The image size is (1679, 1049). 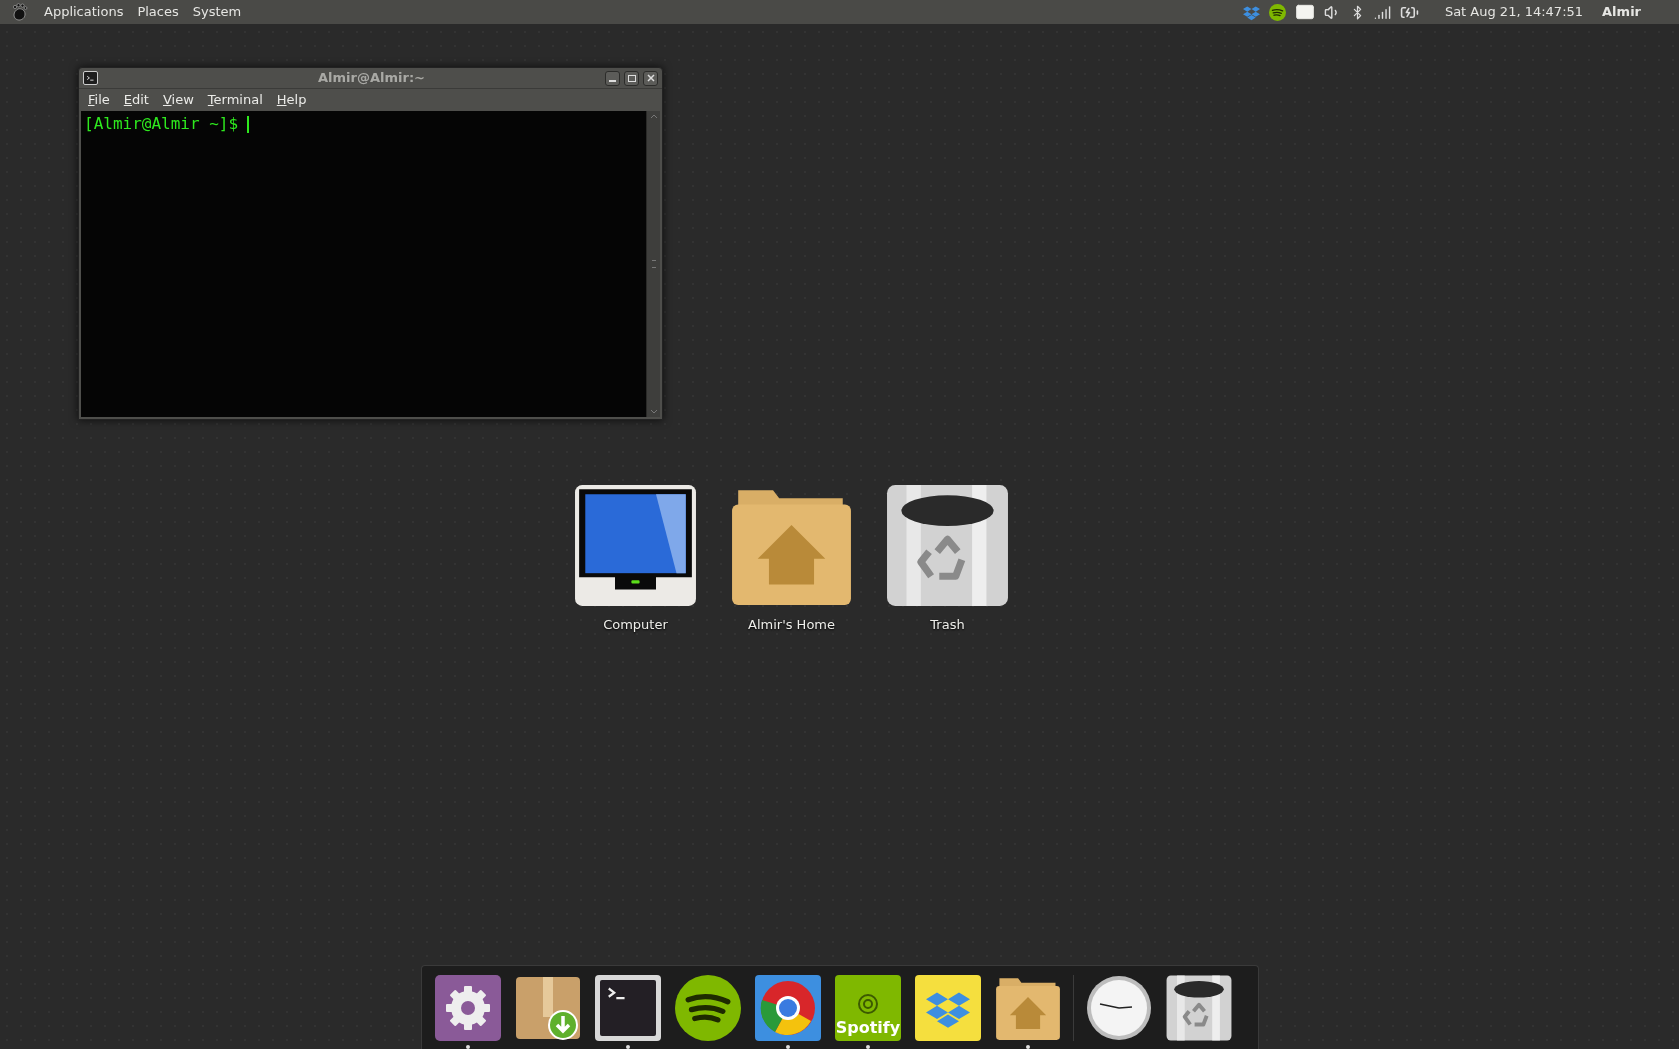 I want to click on sound-waves-tray-icon, so click(x=1277, y=12).